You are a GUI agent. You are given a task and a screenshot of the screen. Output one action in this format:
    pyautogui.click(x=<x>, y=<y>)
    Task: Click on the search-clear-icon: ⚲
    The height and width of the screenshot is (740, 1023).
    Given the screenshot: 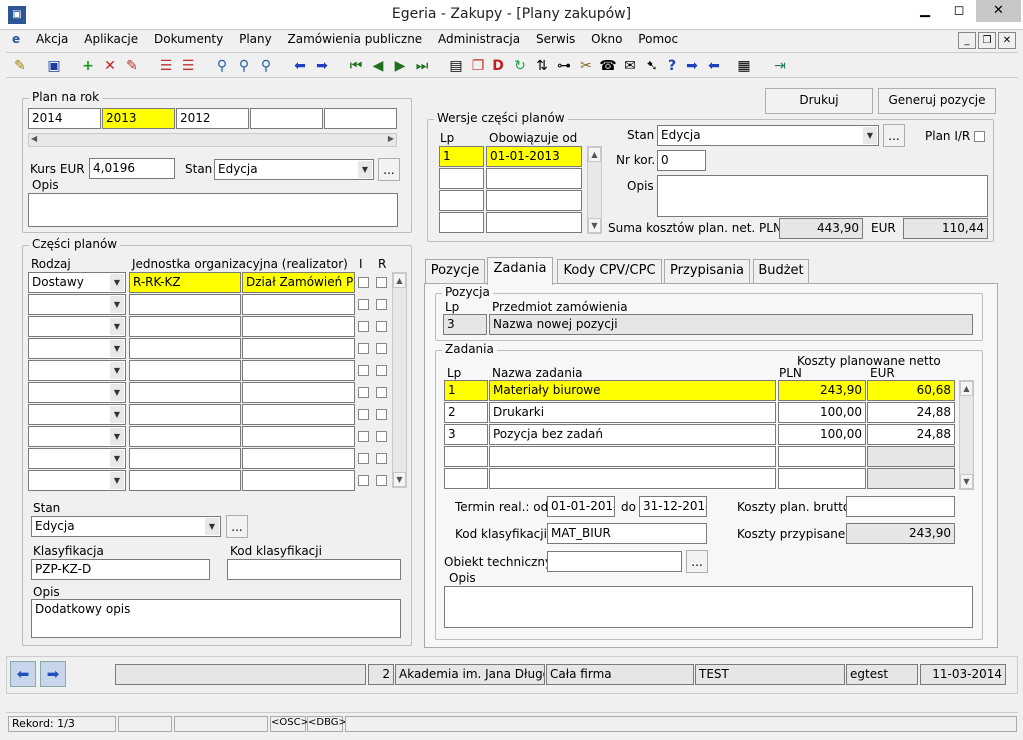 What is the action you would take?
    pyautogui.click(x=266, y=66)
    